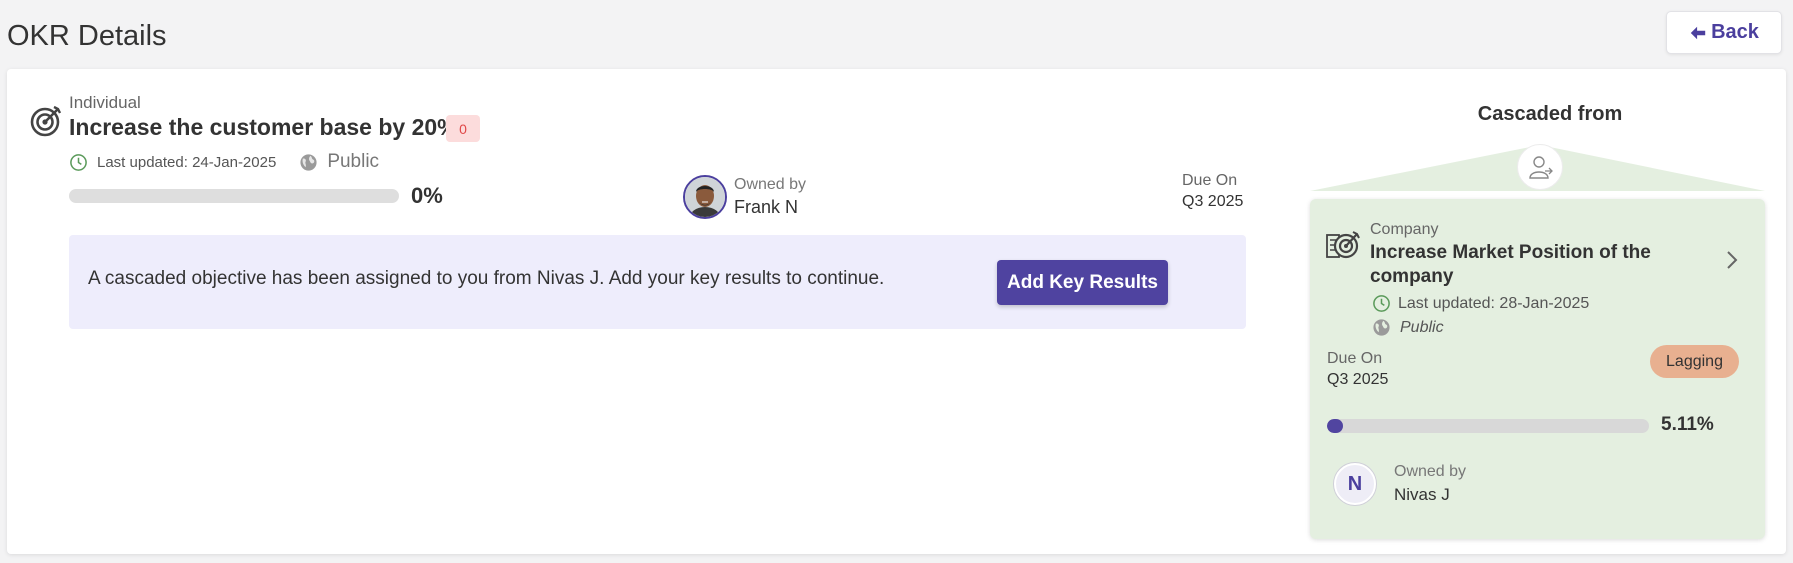  I want to click on parent-objective-marker, so click(1540, 167).